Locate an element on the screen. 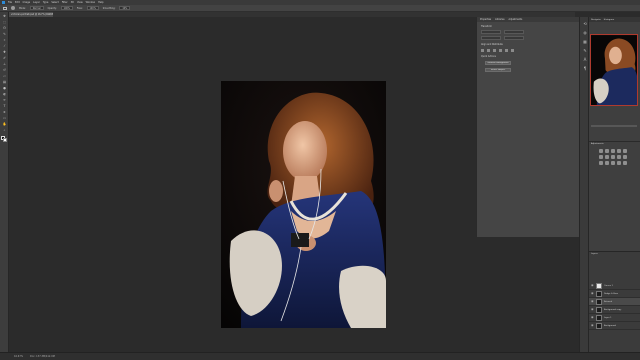 This screenshot has width=640, height=360. channel-mixer-icon is located at coordinates (625, 157).